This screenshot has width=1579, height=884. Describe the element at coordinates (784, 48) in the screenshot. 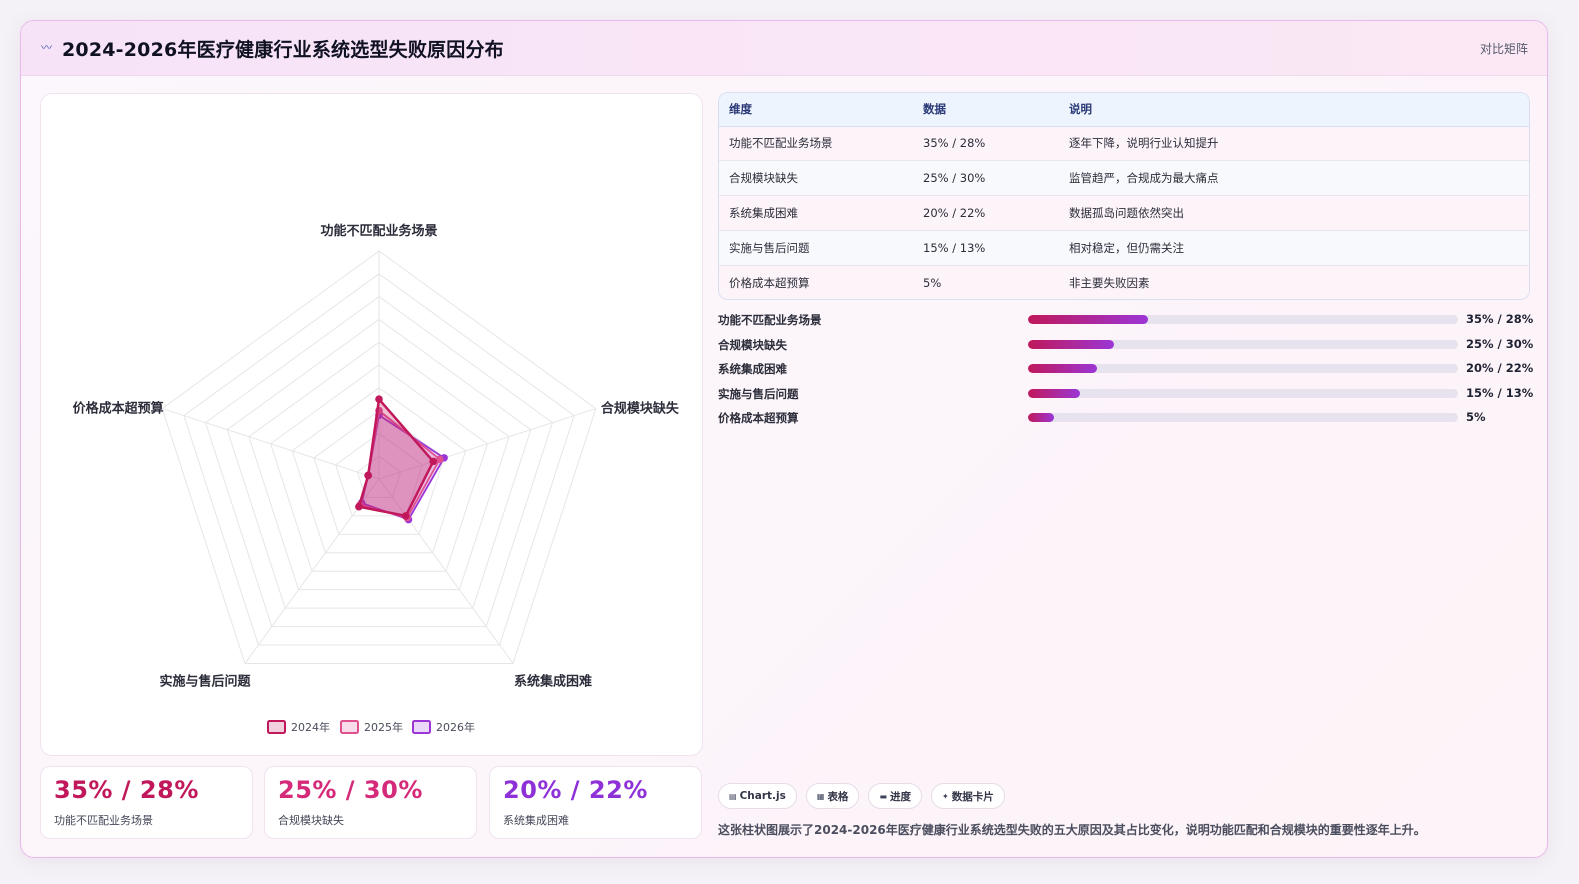

I see `header: 〰 2024-2026年医疗健康行业系统选型失败原因分布 对比矩阵` at that location.